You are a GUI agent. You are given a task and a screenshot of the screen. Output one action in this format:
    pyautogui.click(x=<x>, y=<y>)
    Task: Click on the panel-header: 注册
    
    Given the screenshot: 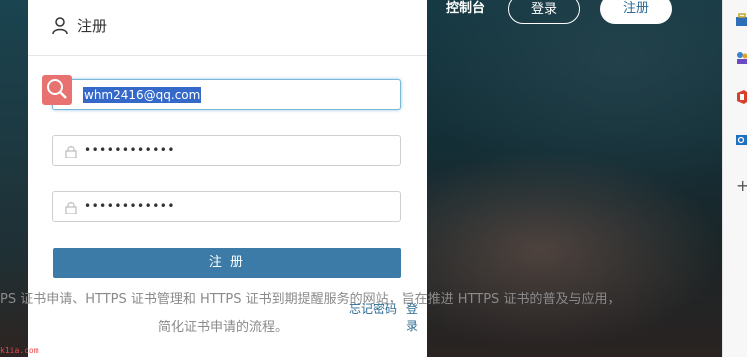 What is the action you would take?
    pyautogui.click(x=227, y=28)
    